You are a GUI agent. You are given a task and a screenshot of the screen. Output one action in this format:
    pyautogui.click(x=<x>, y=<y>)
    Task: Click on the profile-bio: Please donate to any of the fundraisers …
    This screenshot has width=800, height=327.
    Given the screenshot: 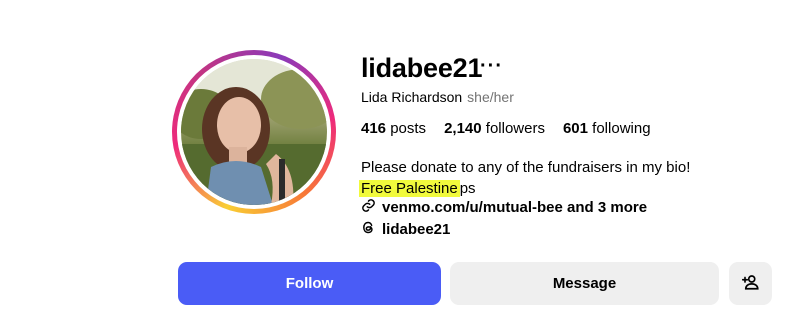 What is the action you would take?
    pyautogui.click(x=525, y=178)
    